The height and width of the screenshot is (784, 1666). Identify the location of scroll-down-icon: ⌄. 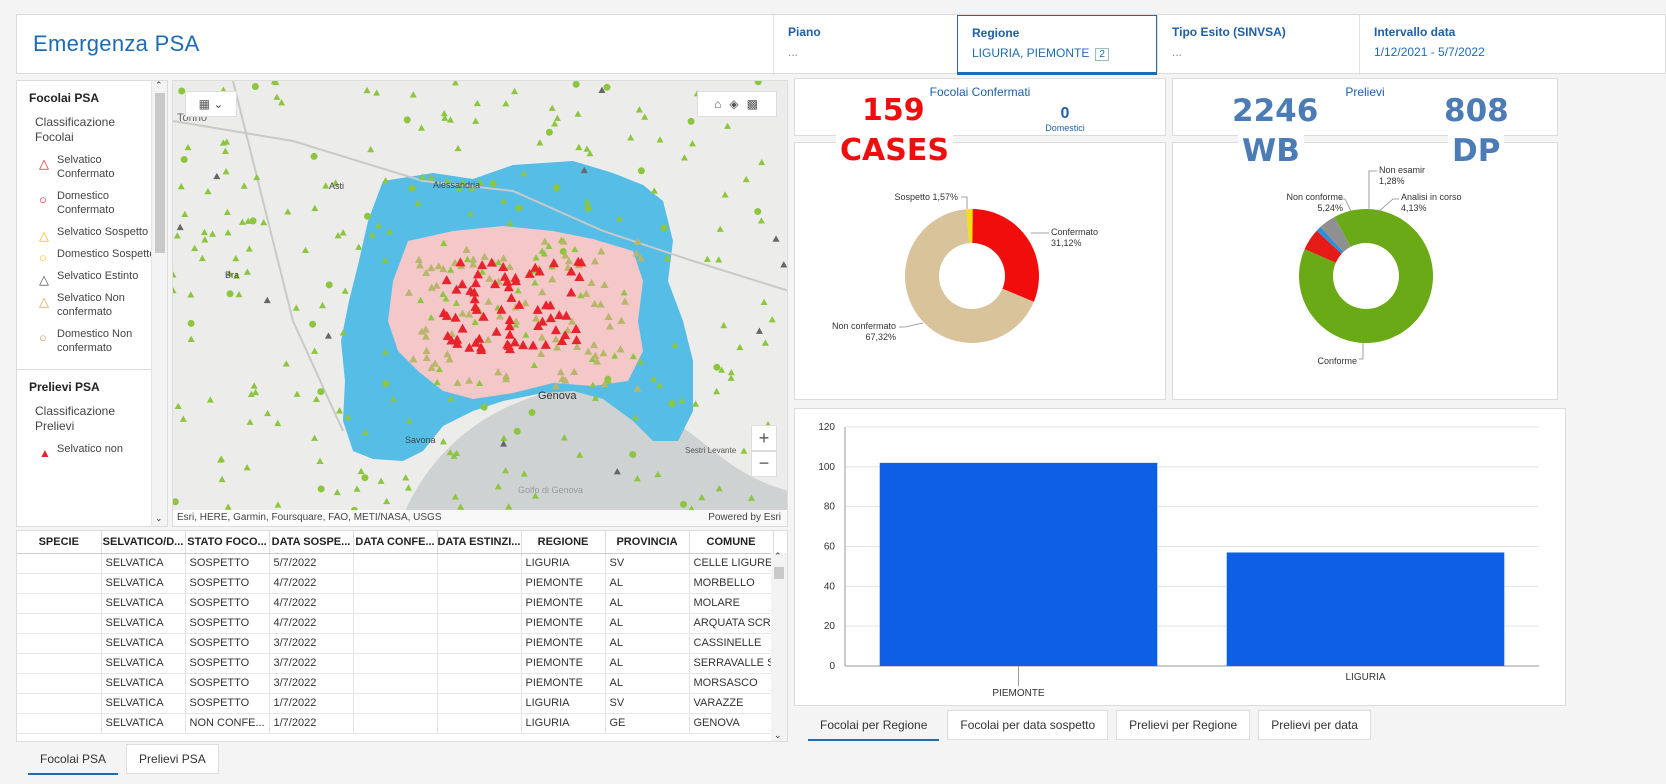
(778, 735).